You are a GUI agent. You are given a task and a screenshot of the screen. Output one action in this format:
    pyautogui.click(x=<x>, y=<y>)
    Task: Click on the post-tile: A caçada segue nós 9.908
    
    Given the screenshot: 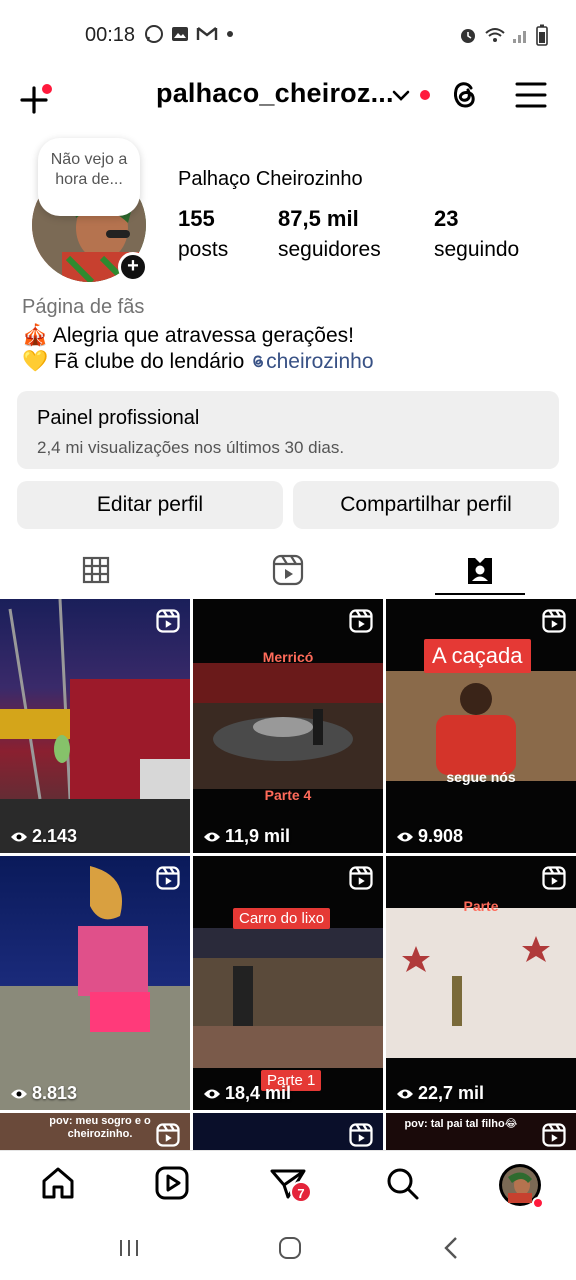 What is the action you would take?
    pyautogui.click(x=481, y=726)
    